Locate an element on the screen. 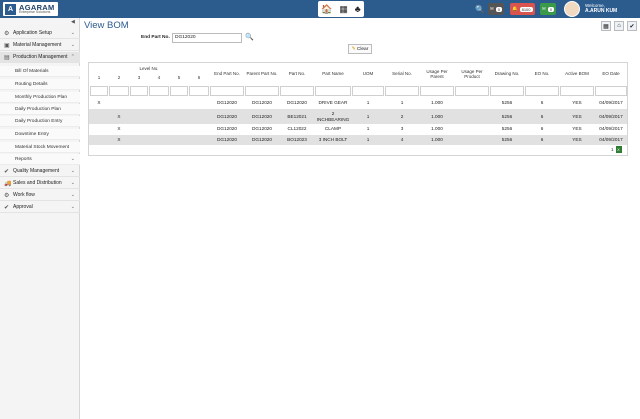 This screenshot has height=419, width=640. column-header: Active BOM is located at coordinates (577, 74).